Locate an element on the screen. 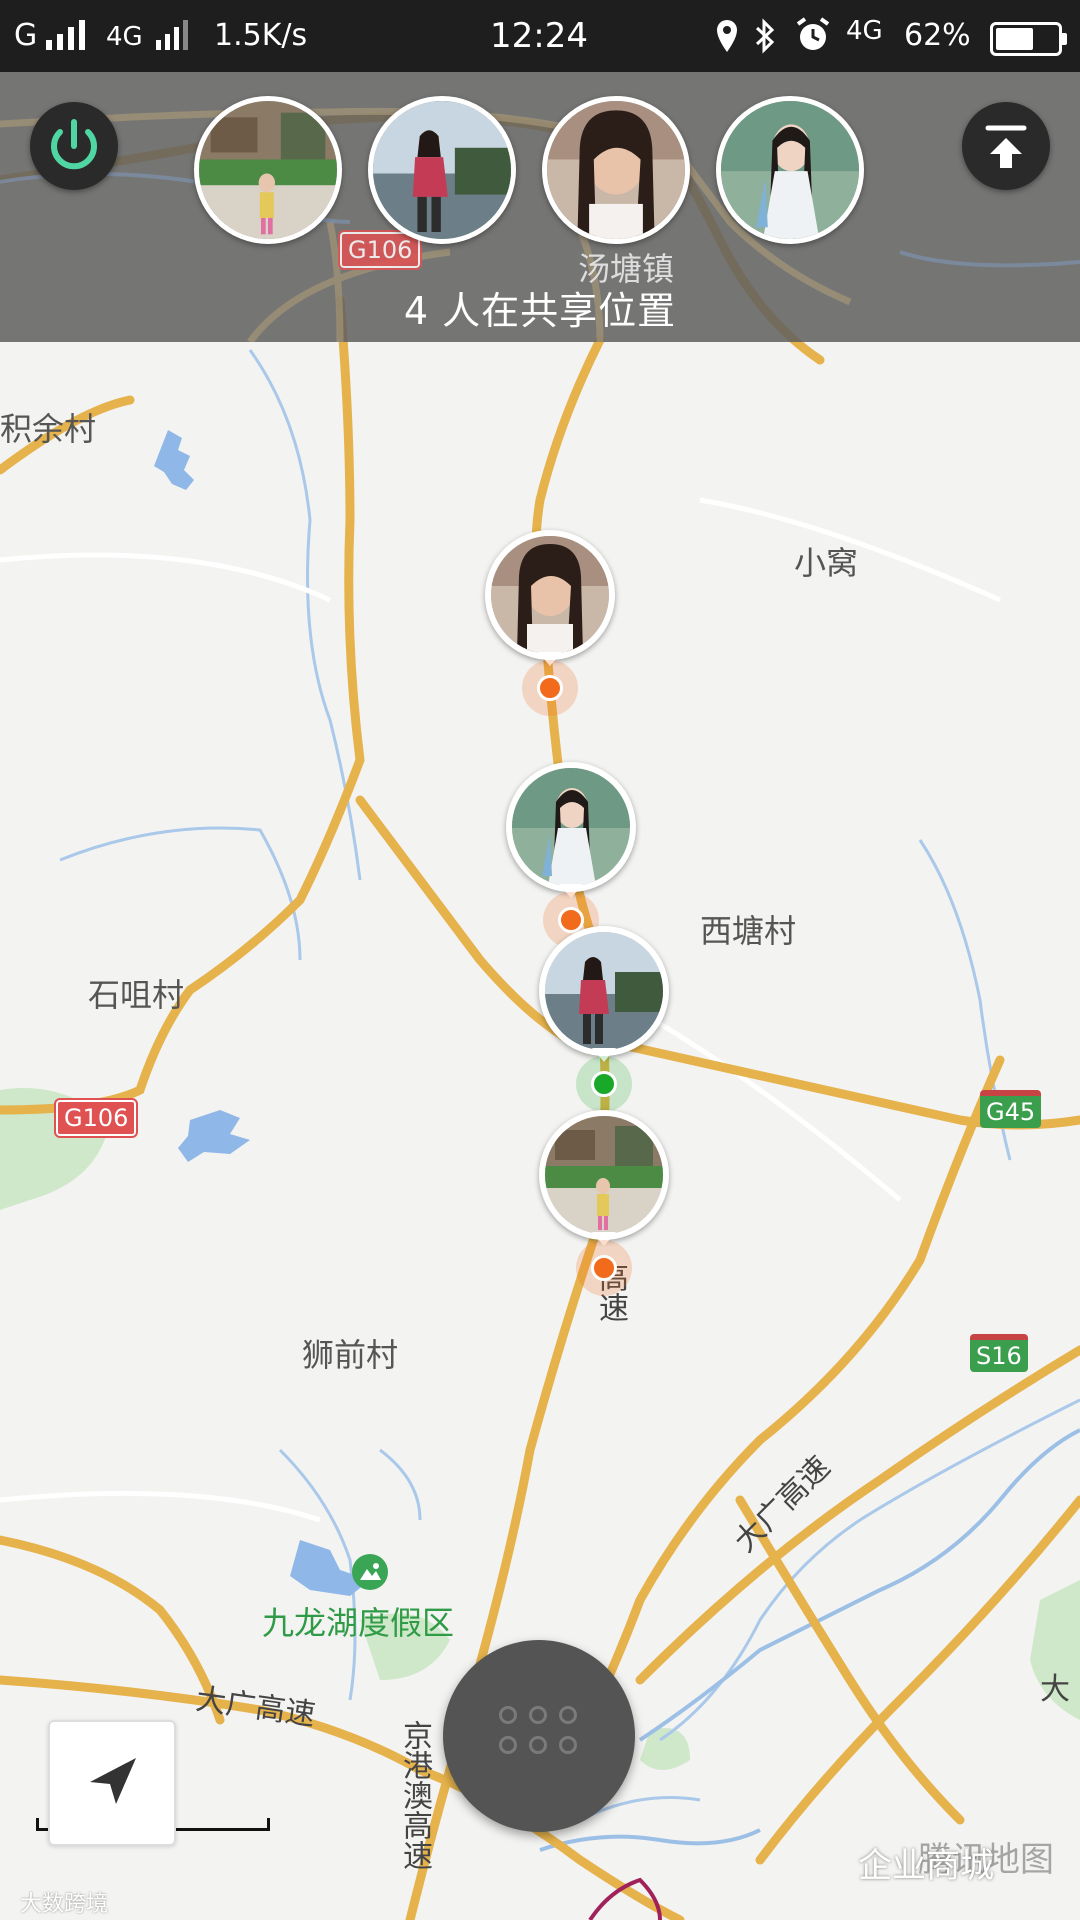 This screenshot has width=1080, height=1920. watermark-text: 企业商城 is located at coordinates (926, 1866).